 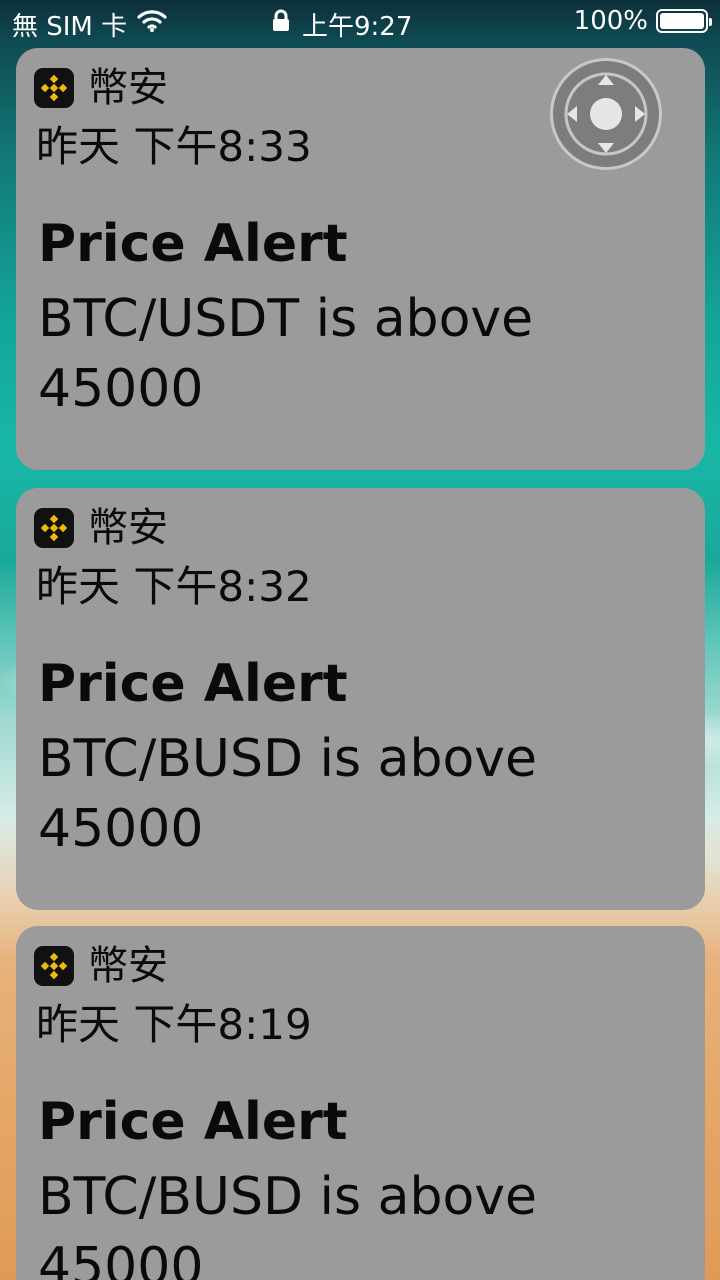 I want to click on wifi-icon, so click(x=152, y=24).